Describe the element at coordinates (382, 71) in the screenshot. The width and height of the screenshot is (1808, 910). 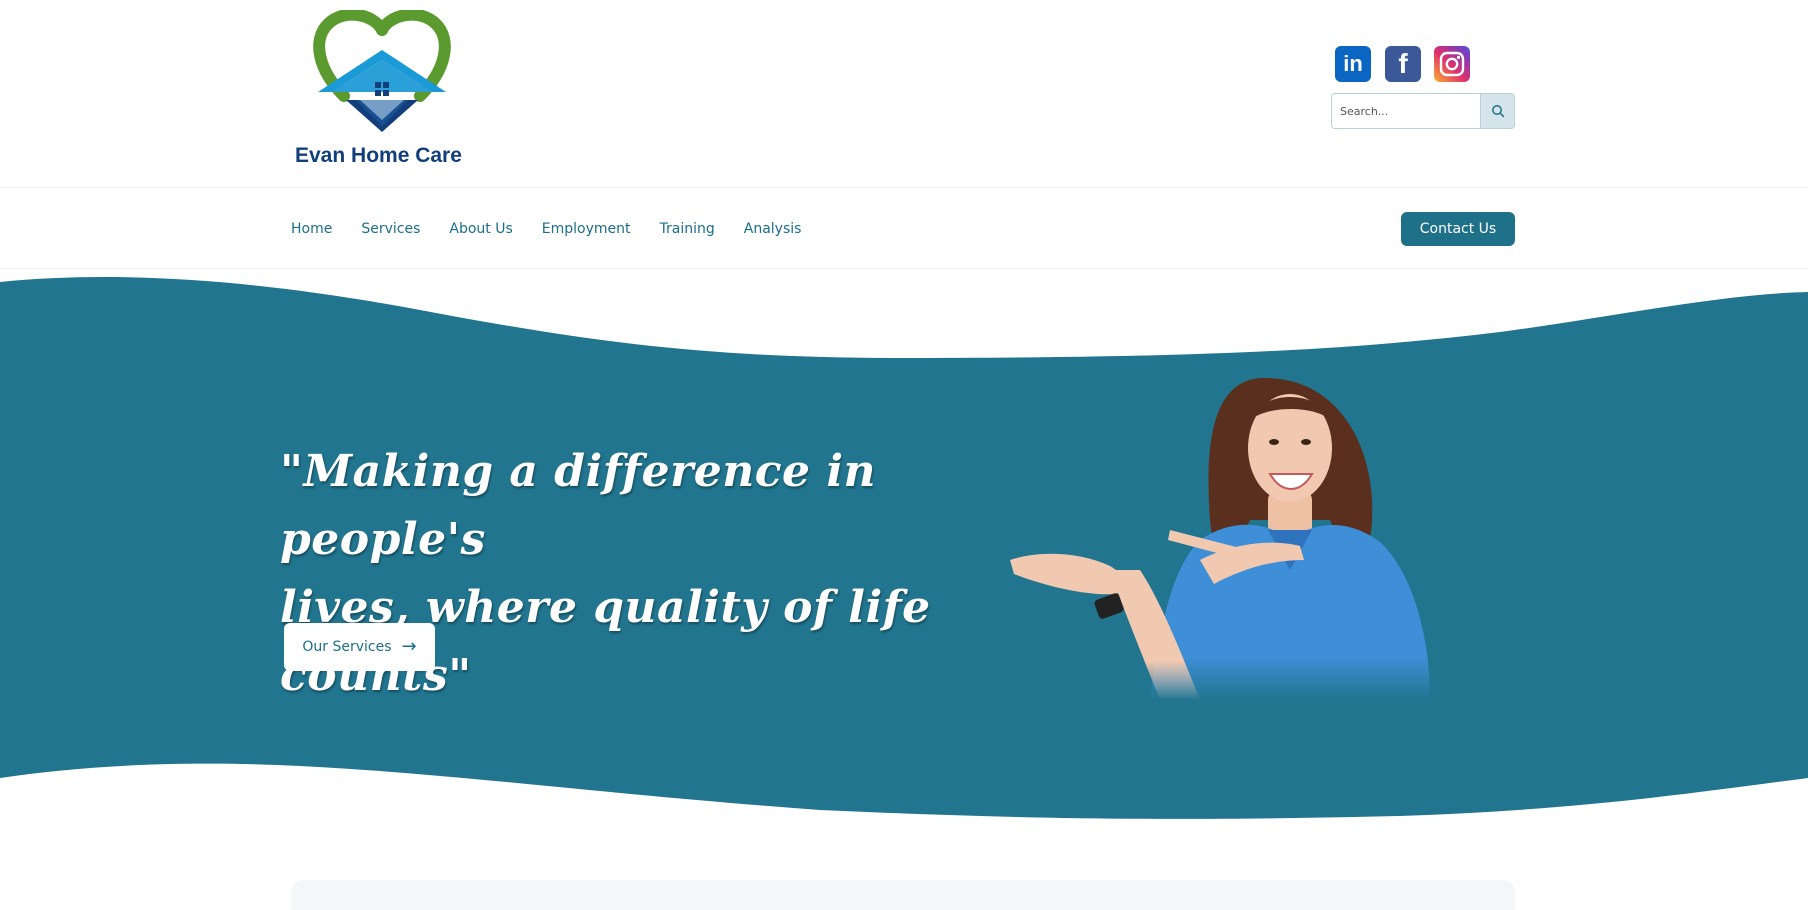
I see `logo-house-heart-icon` at that location.